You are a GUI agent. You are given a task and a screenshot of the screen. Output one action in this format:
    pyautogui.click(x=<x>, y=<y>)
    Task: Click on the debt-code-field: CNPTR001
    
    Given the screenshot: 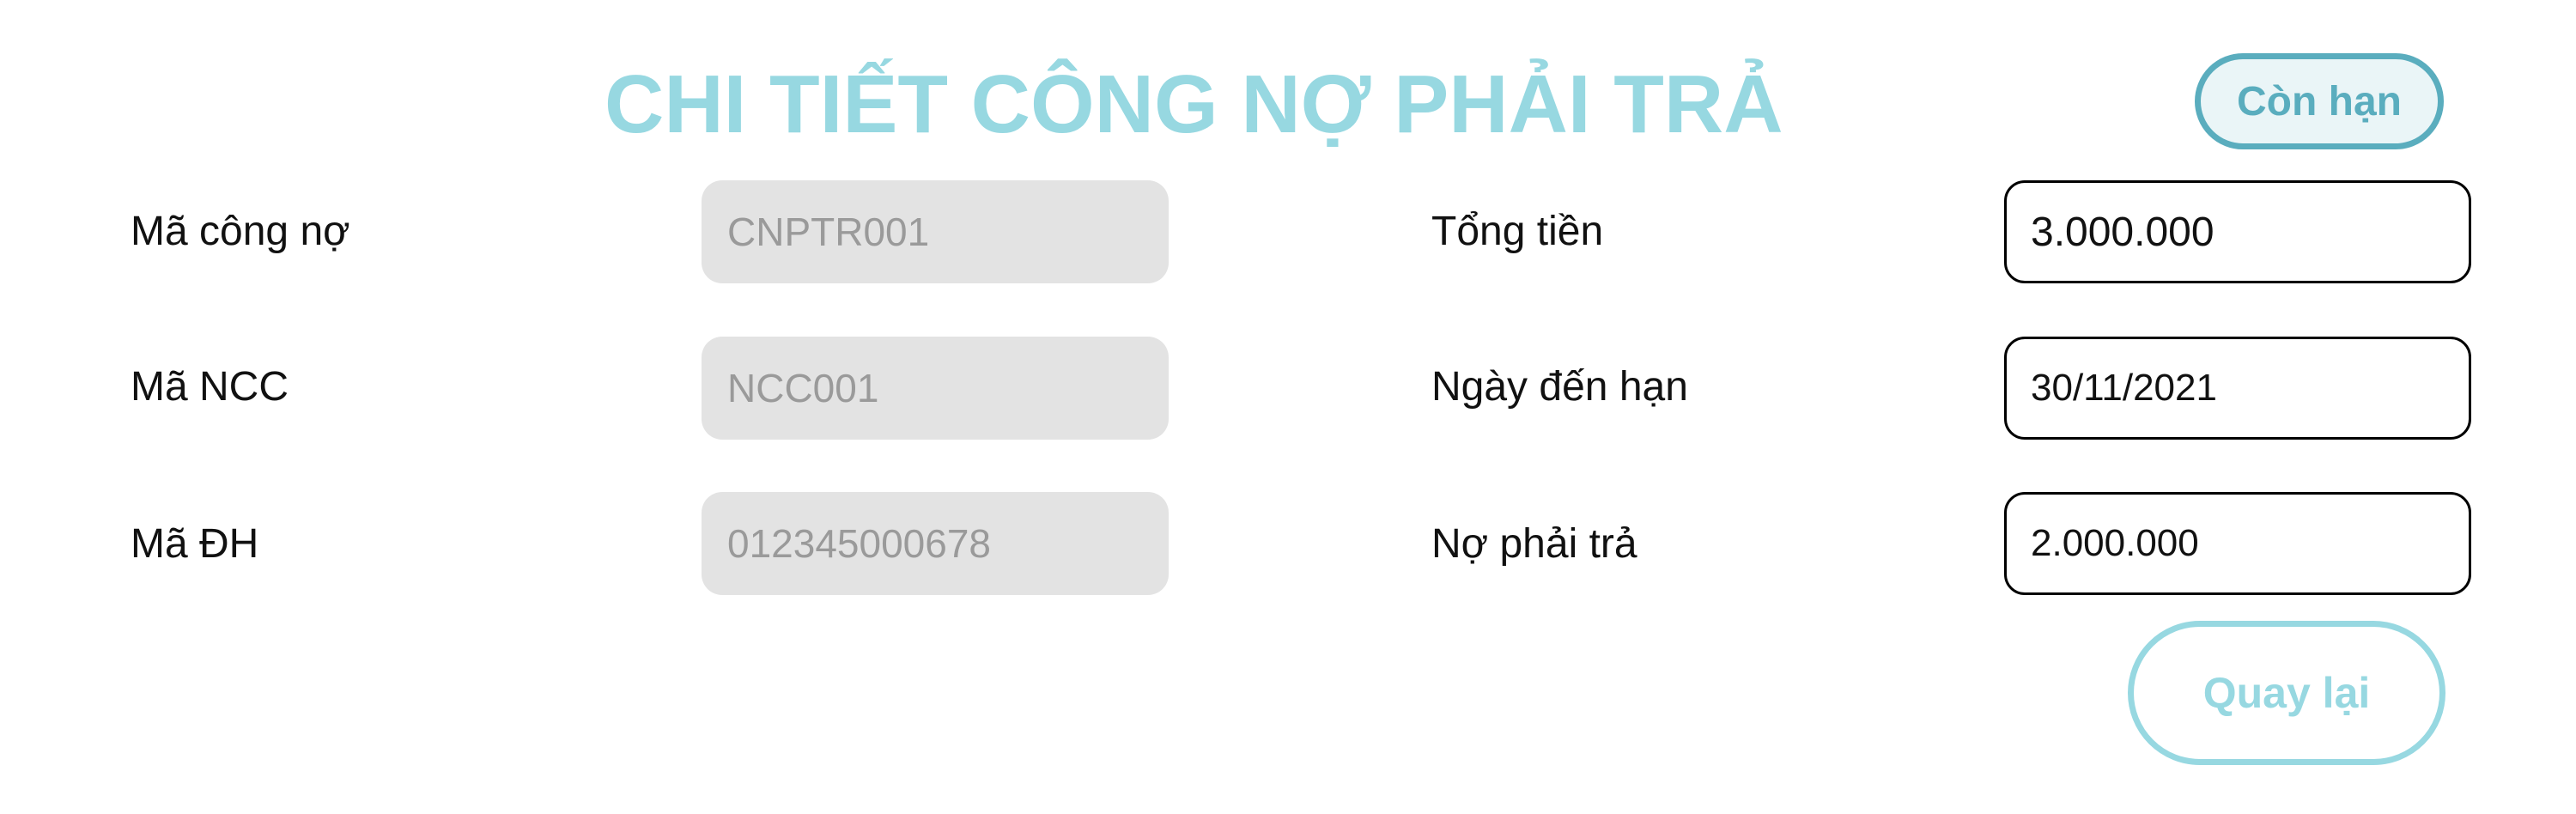 What is the action you would take?
    pyautogui.click(x=936, y=231)
    